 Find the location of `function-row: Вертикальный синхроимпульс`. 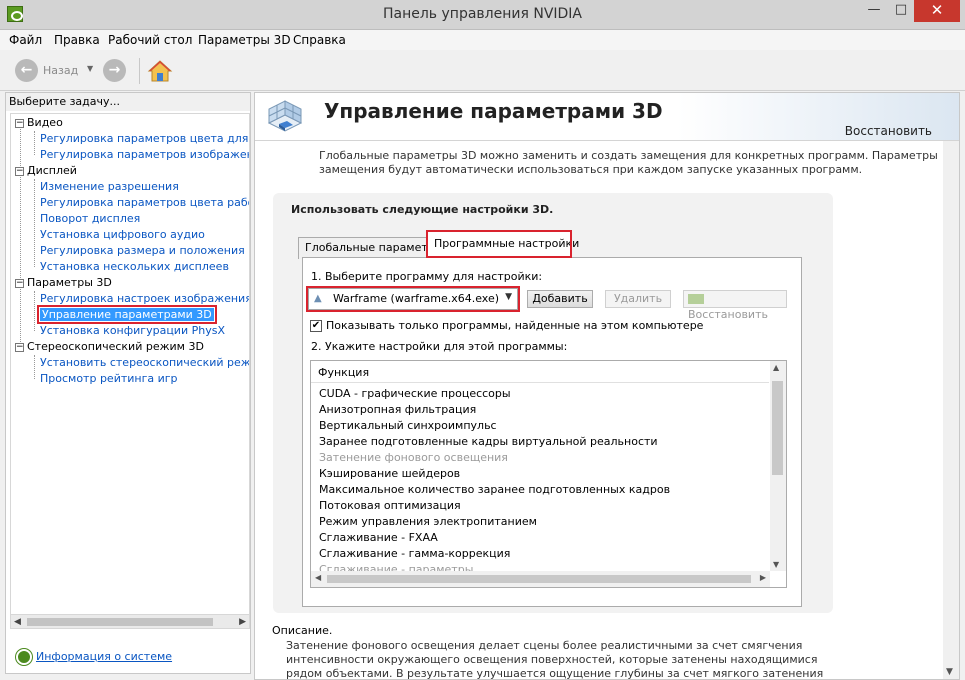

function-row: Вертикальный синхроимпульс is located at coordinates (408, 426).